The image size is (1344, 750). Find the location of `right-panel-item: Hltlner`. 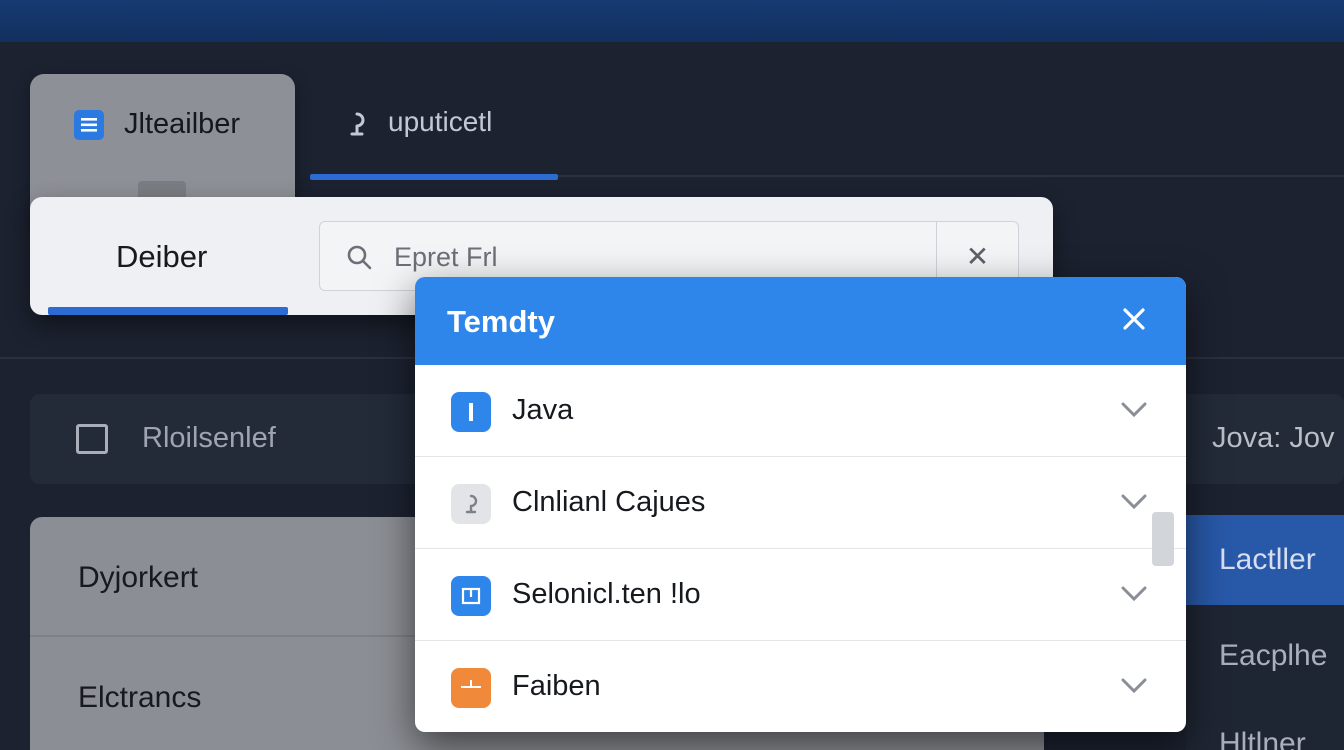

right-panel-item: Hltlner is located at coordinates (1262, 738).